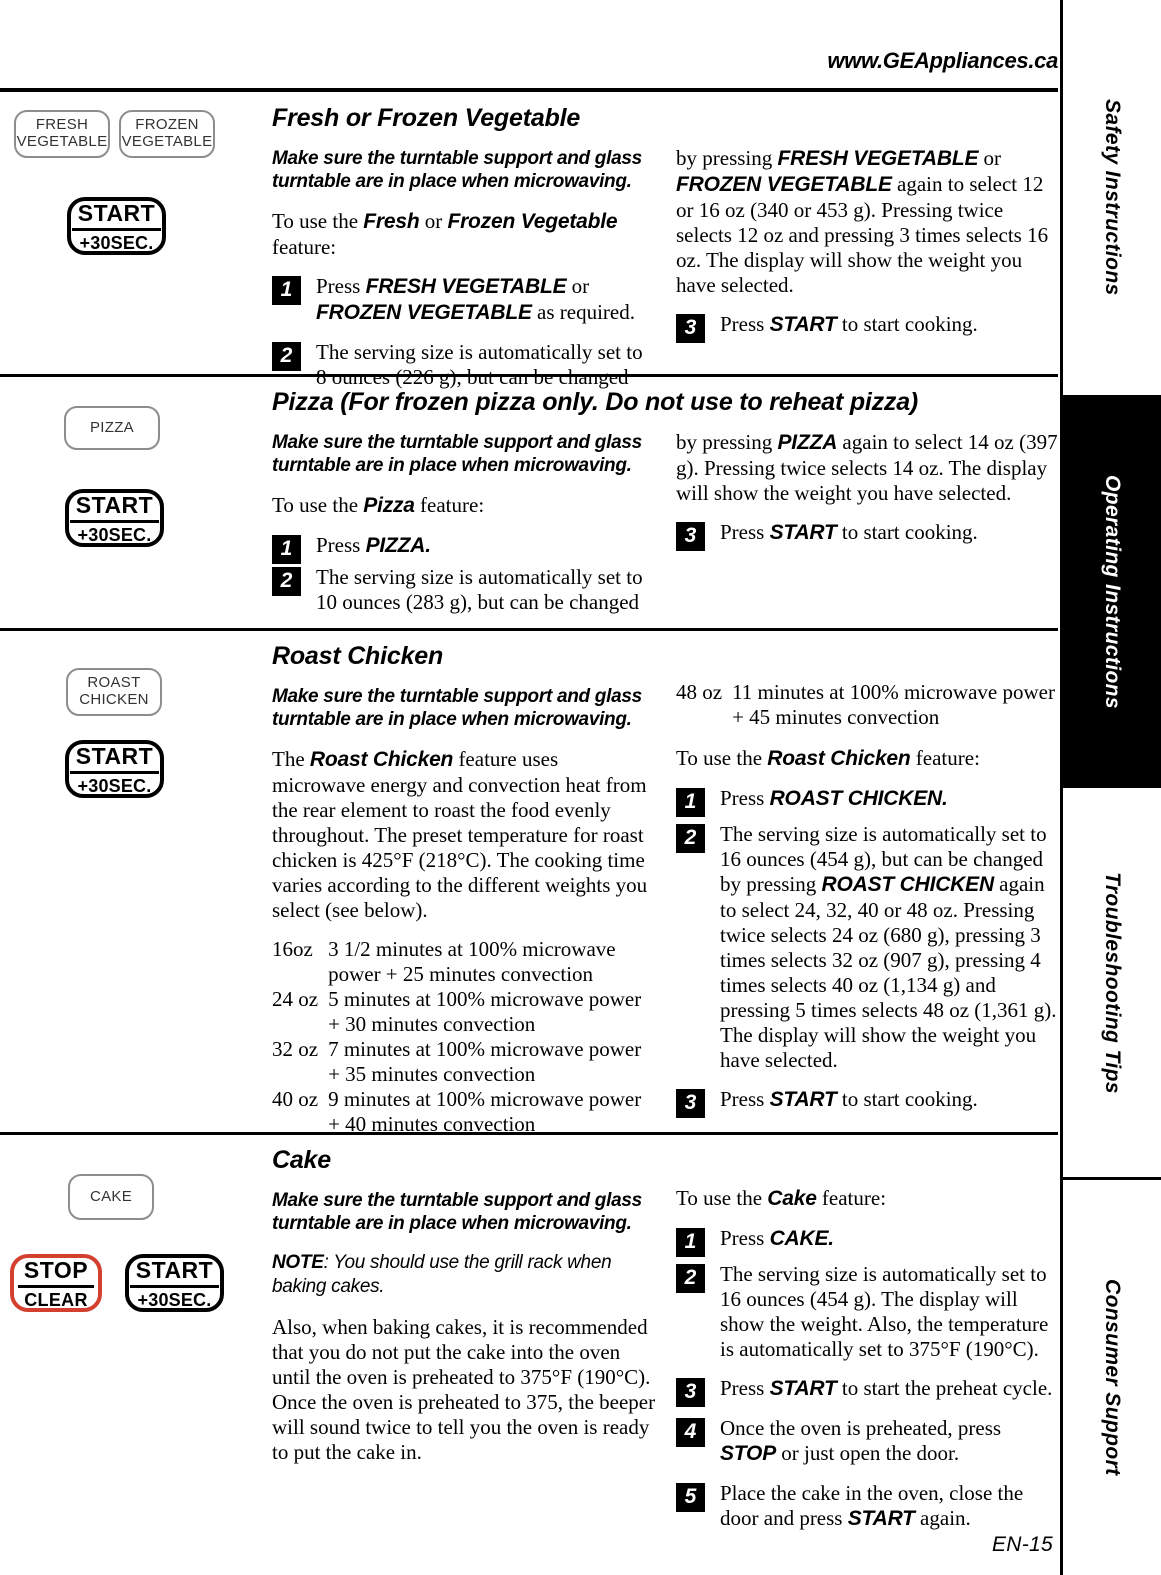 The image size is (1161, 1575). Describe the element at coordinates (886, 1387) in the screenshot. I see `step-text: Press START to start the preheat cycle.` at that location.